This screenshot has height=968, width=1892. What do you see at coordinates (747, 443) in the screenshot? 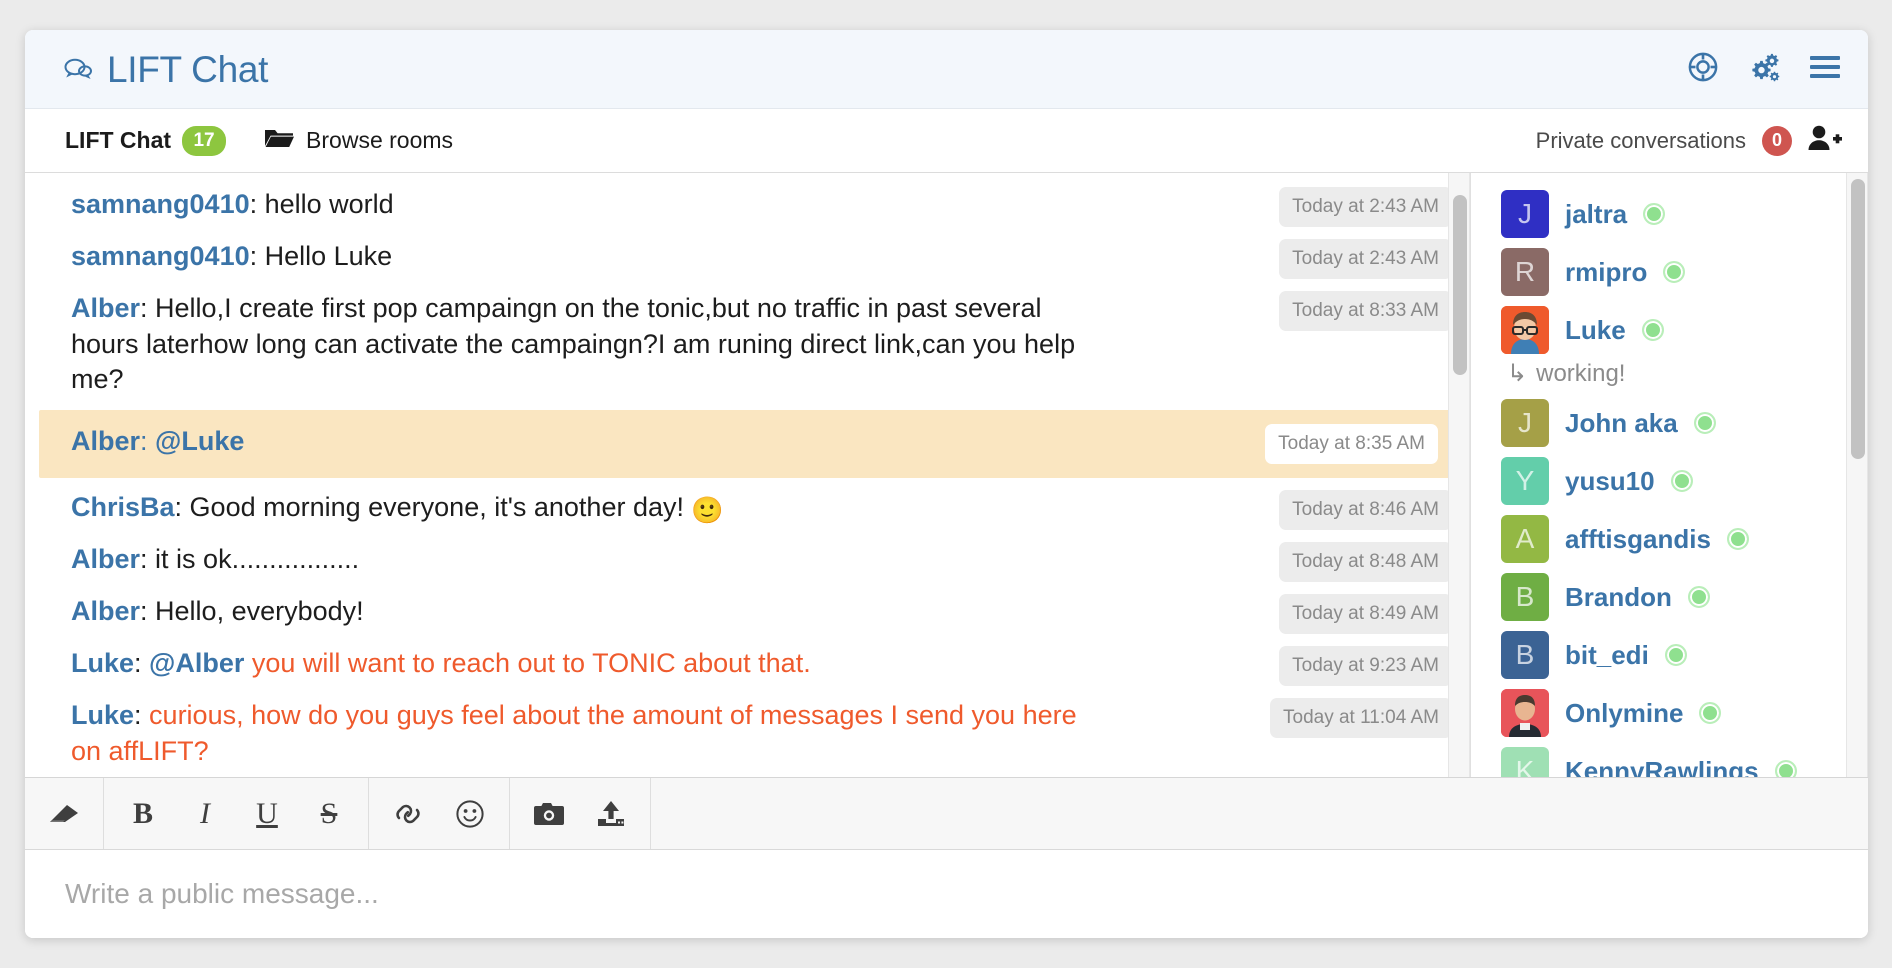
I see `message-row: Alber: @Luke Today at 8:35 AM` at bounding box center [747, 443].